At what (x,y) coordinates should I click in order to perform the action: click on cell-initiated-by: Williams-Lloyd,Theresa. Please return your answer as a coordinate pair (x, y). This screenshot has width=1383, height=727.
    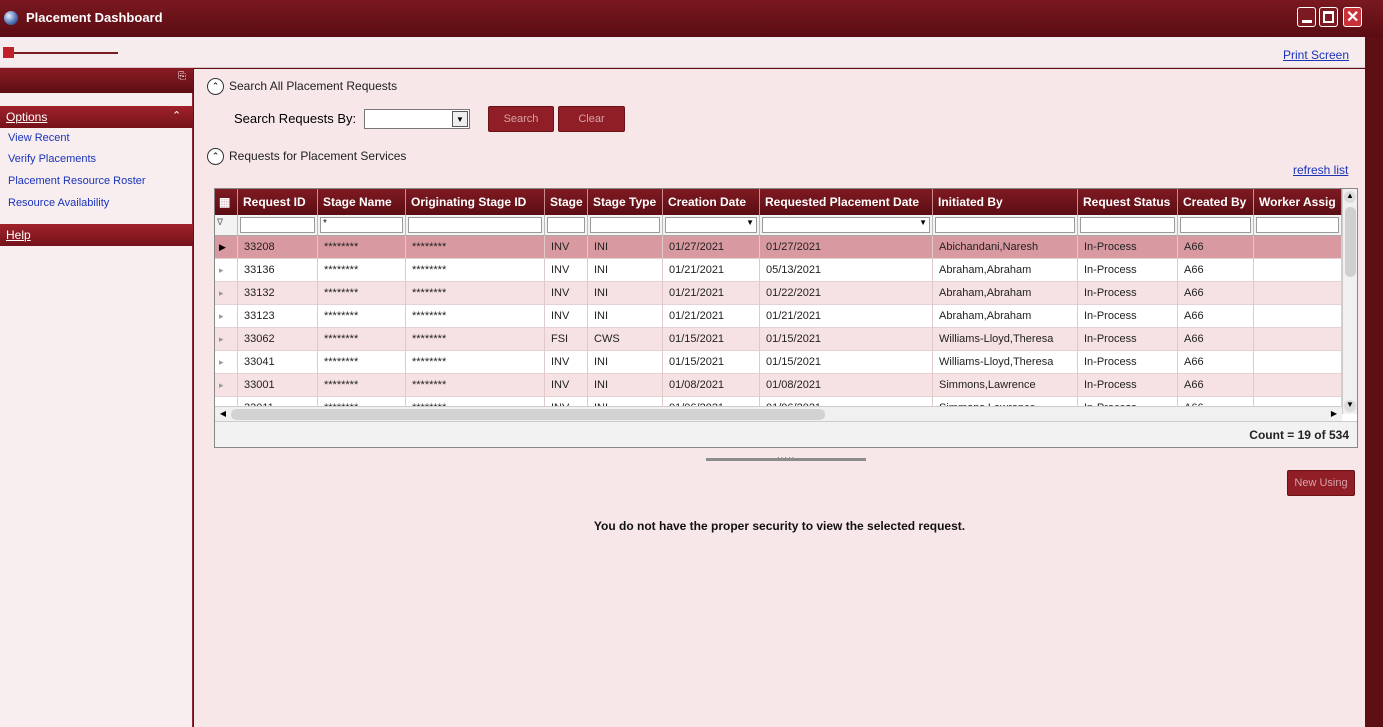
    Looking at the image, I should click on (1005, 362).